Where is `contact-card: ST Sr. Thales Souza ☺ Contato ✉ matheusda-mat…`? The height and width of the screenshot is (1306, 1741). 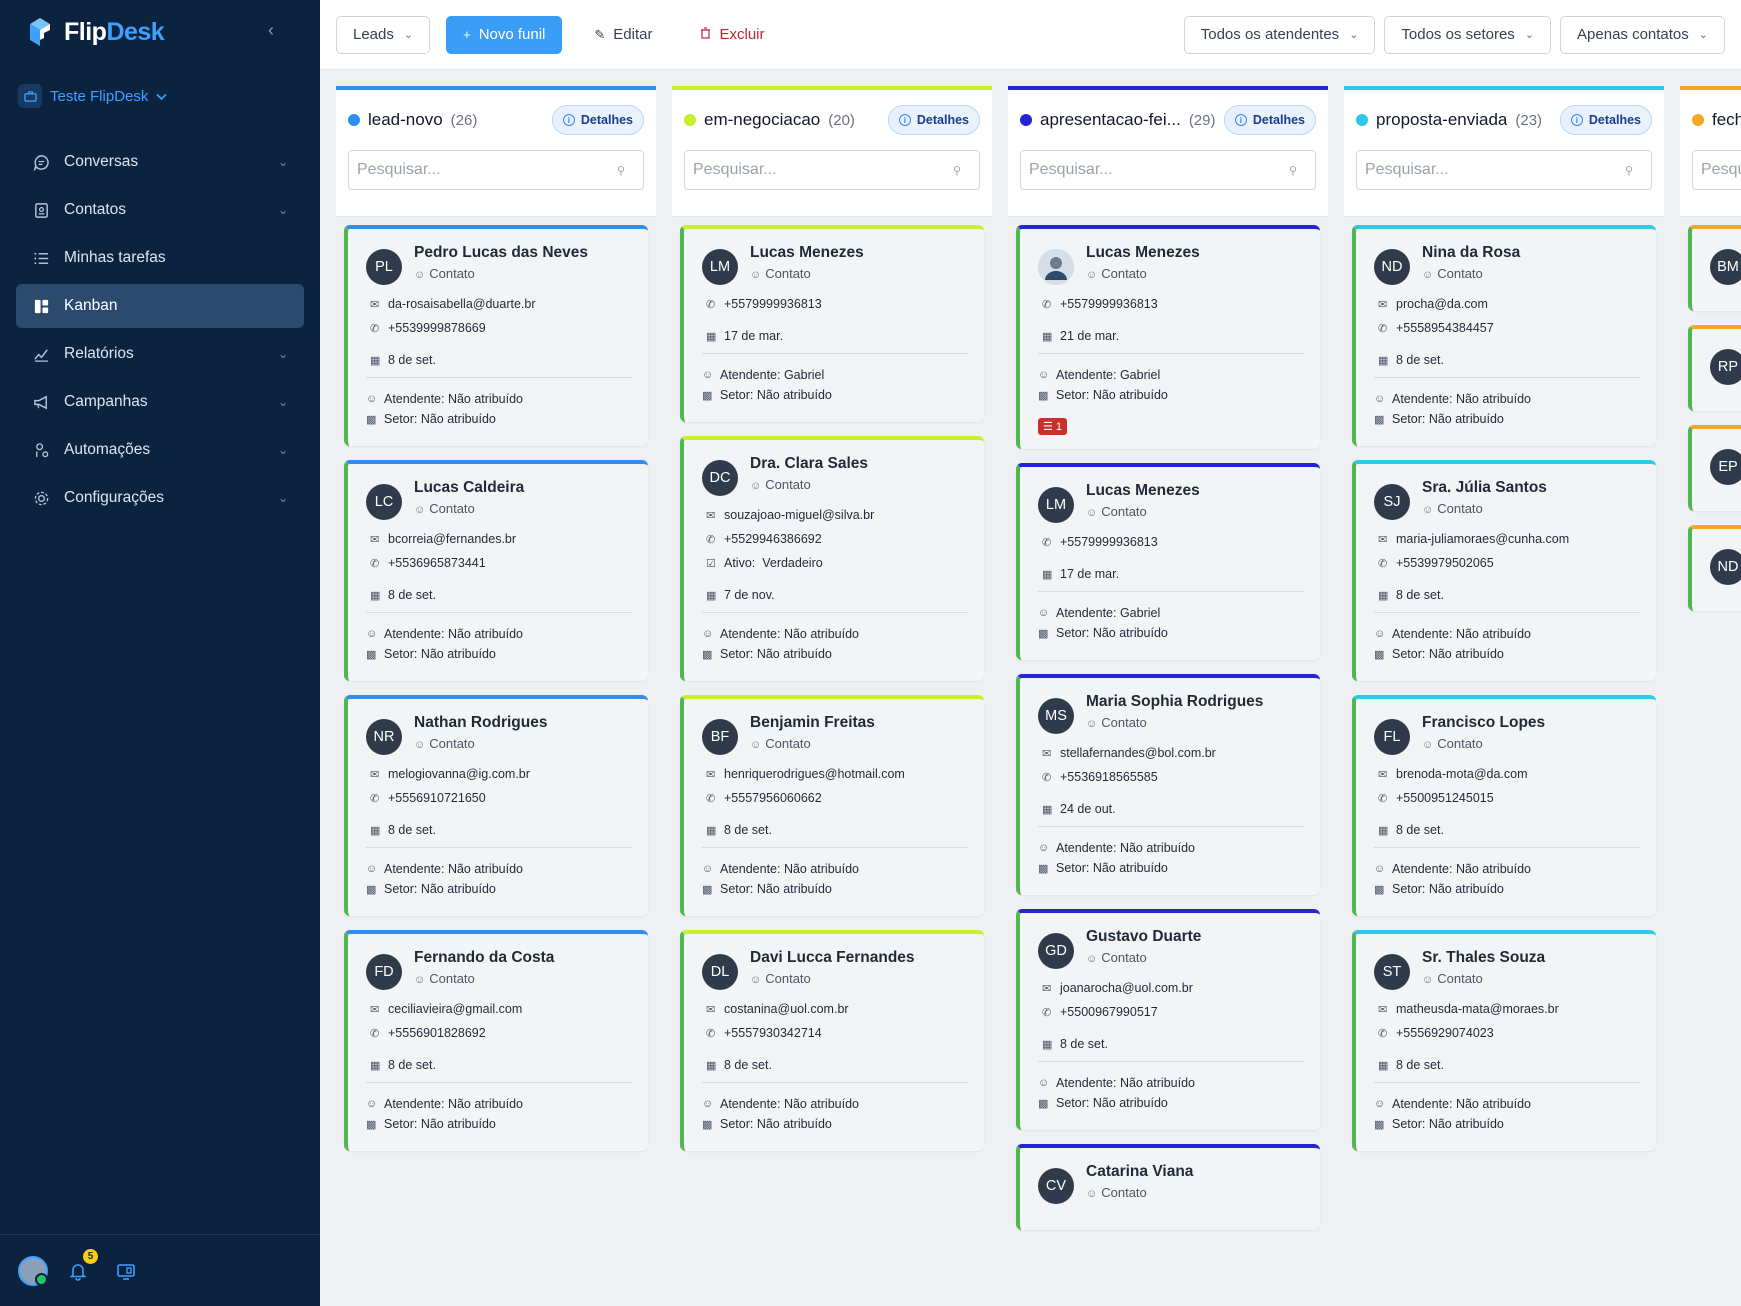 contact-card: ST Sr. Thales Souza ☺ Contato ✉ matheusda-mat… is located at coordinates (1504, 1040).